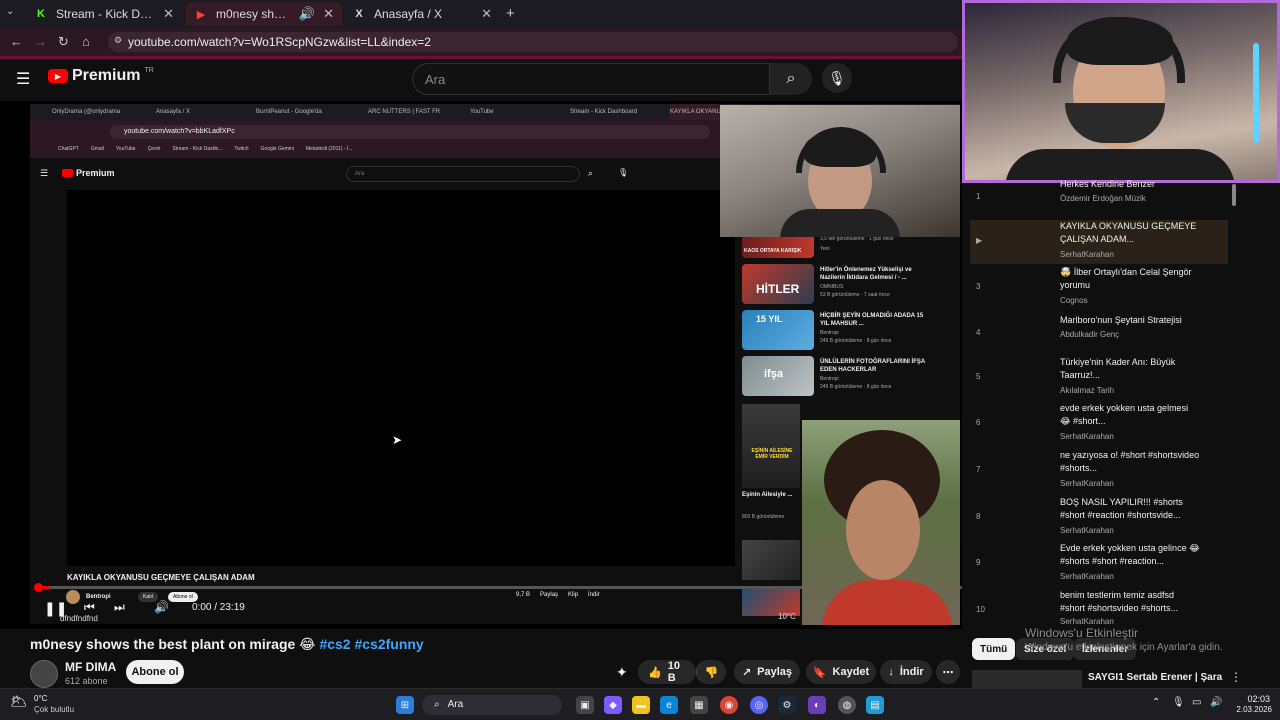 This screenshot has height=720, width=1280. Describe the element at coordinates (1155, 677) in the screenshot. I see `next-video-title: SAYGI1 Sertab Erener | Şara` at that location.